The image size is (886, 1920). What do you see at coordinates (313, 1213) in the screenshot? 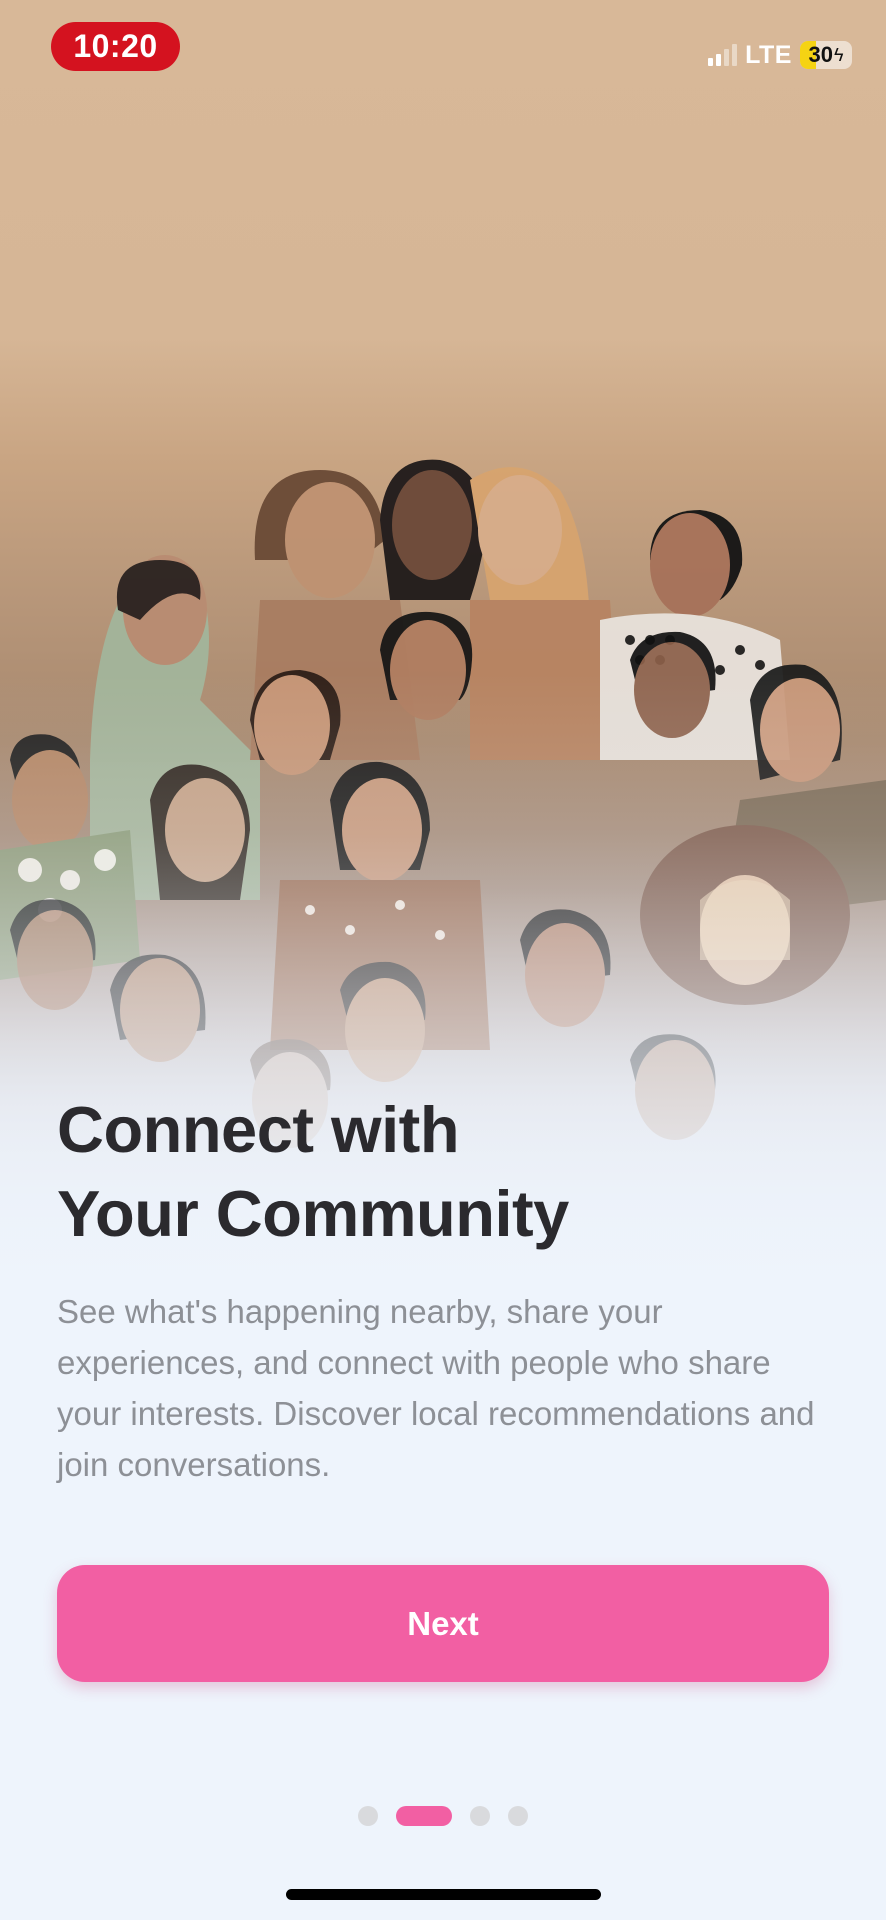
I see `title-line-2: Your Community` at bounding box center [313, 1213].